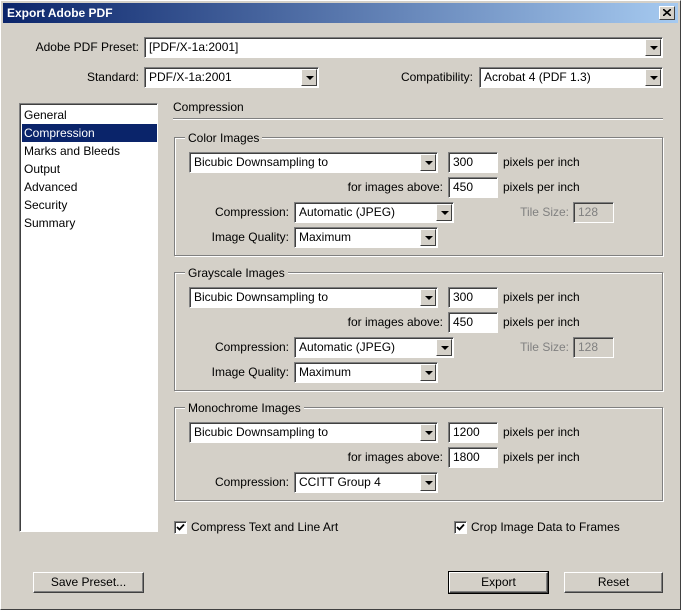 The image size is (681, 610). Describe the element at coordinates (588, 212) in the screenshot. I see `color-tile-value: 128` at that location.